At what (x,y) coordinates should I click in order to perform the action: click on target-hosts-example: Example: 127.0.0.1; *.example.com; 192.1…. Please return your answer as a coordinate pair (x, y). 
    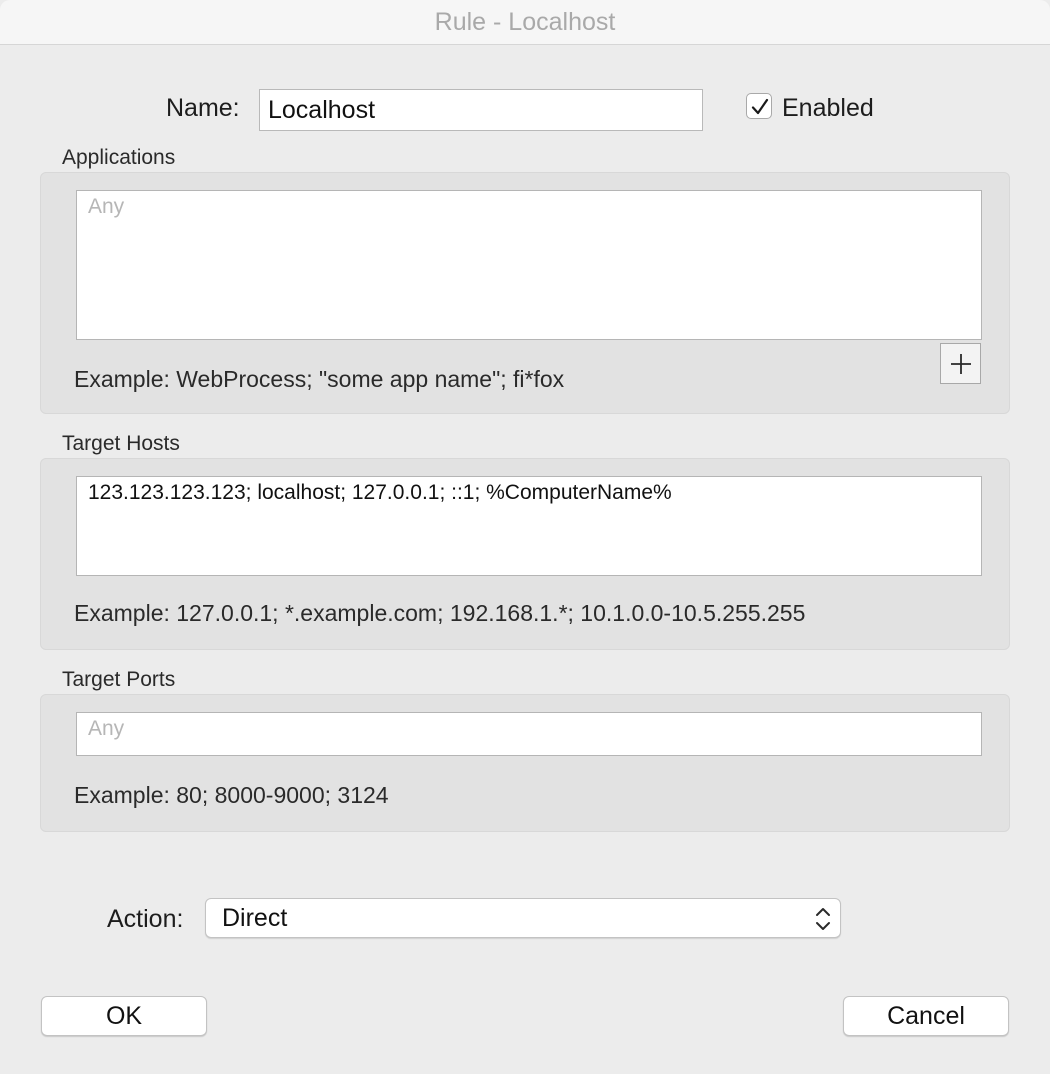
    Looking at the image, I should click on (440, 613).